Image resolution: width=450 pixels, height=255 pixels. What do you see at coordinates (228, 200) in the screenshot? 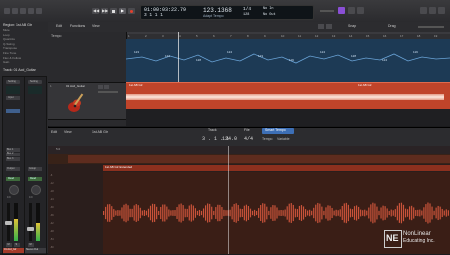
I see `editor-playhead` at bounding box center [228, 200].